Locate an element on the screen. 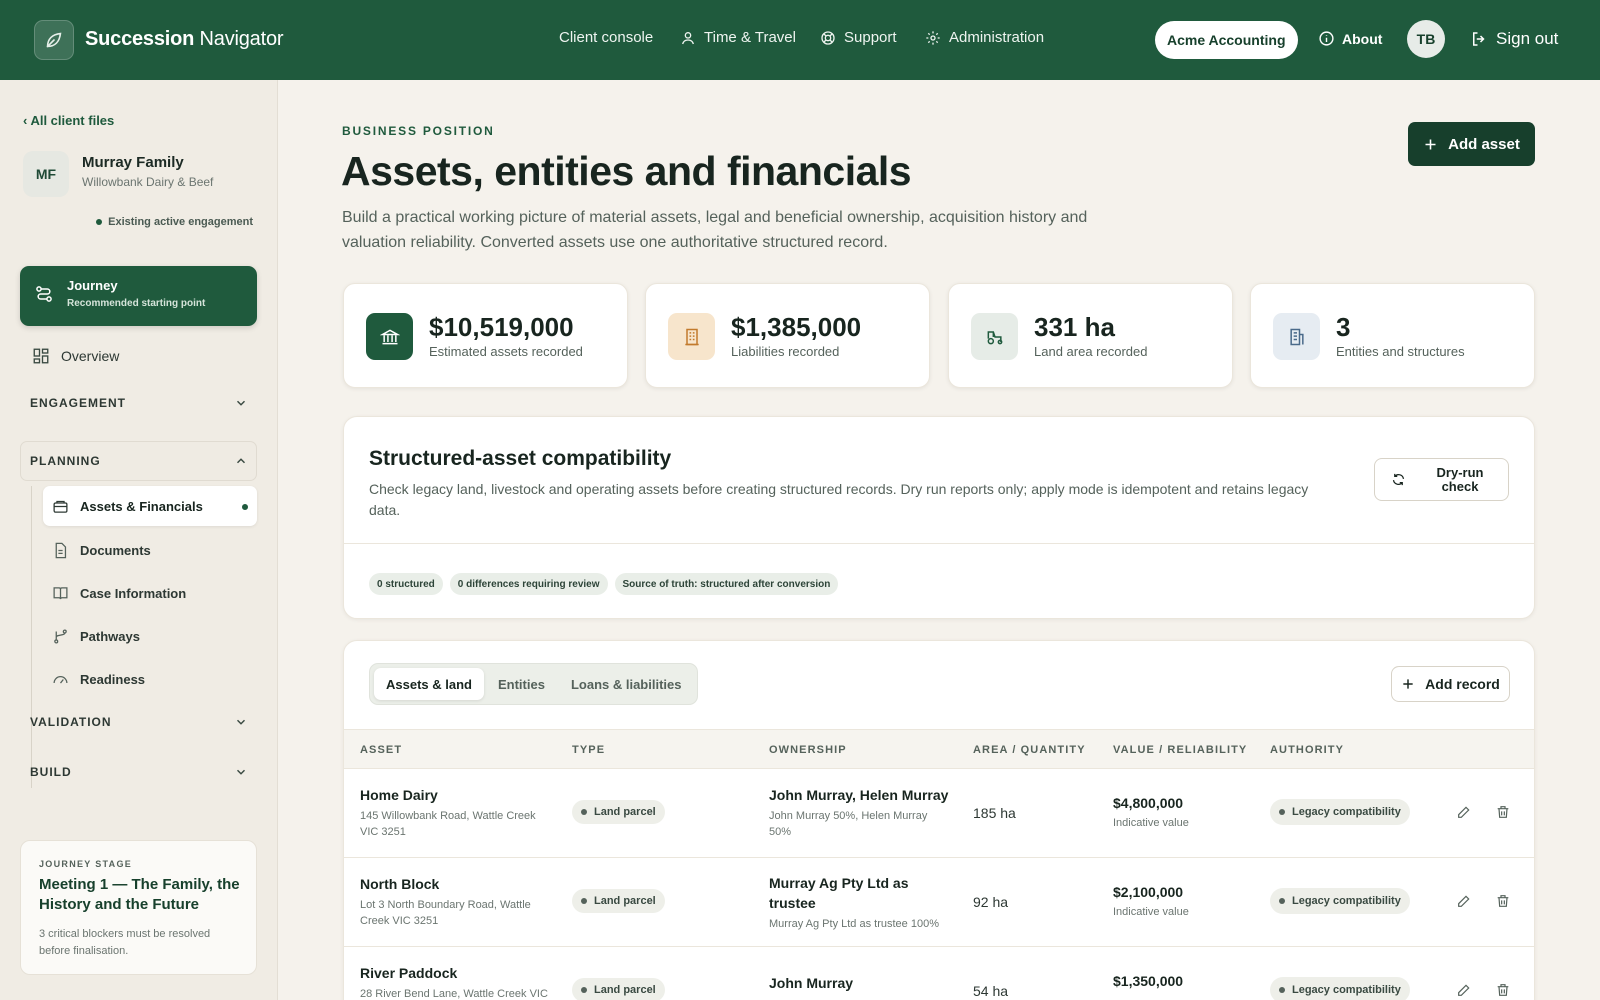 Image resolution: width=1600 pixels, height=1000 pixels. asset-value: $2,100,000 is located at coordinates (1148, 892).